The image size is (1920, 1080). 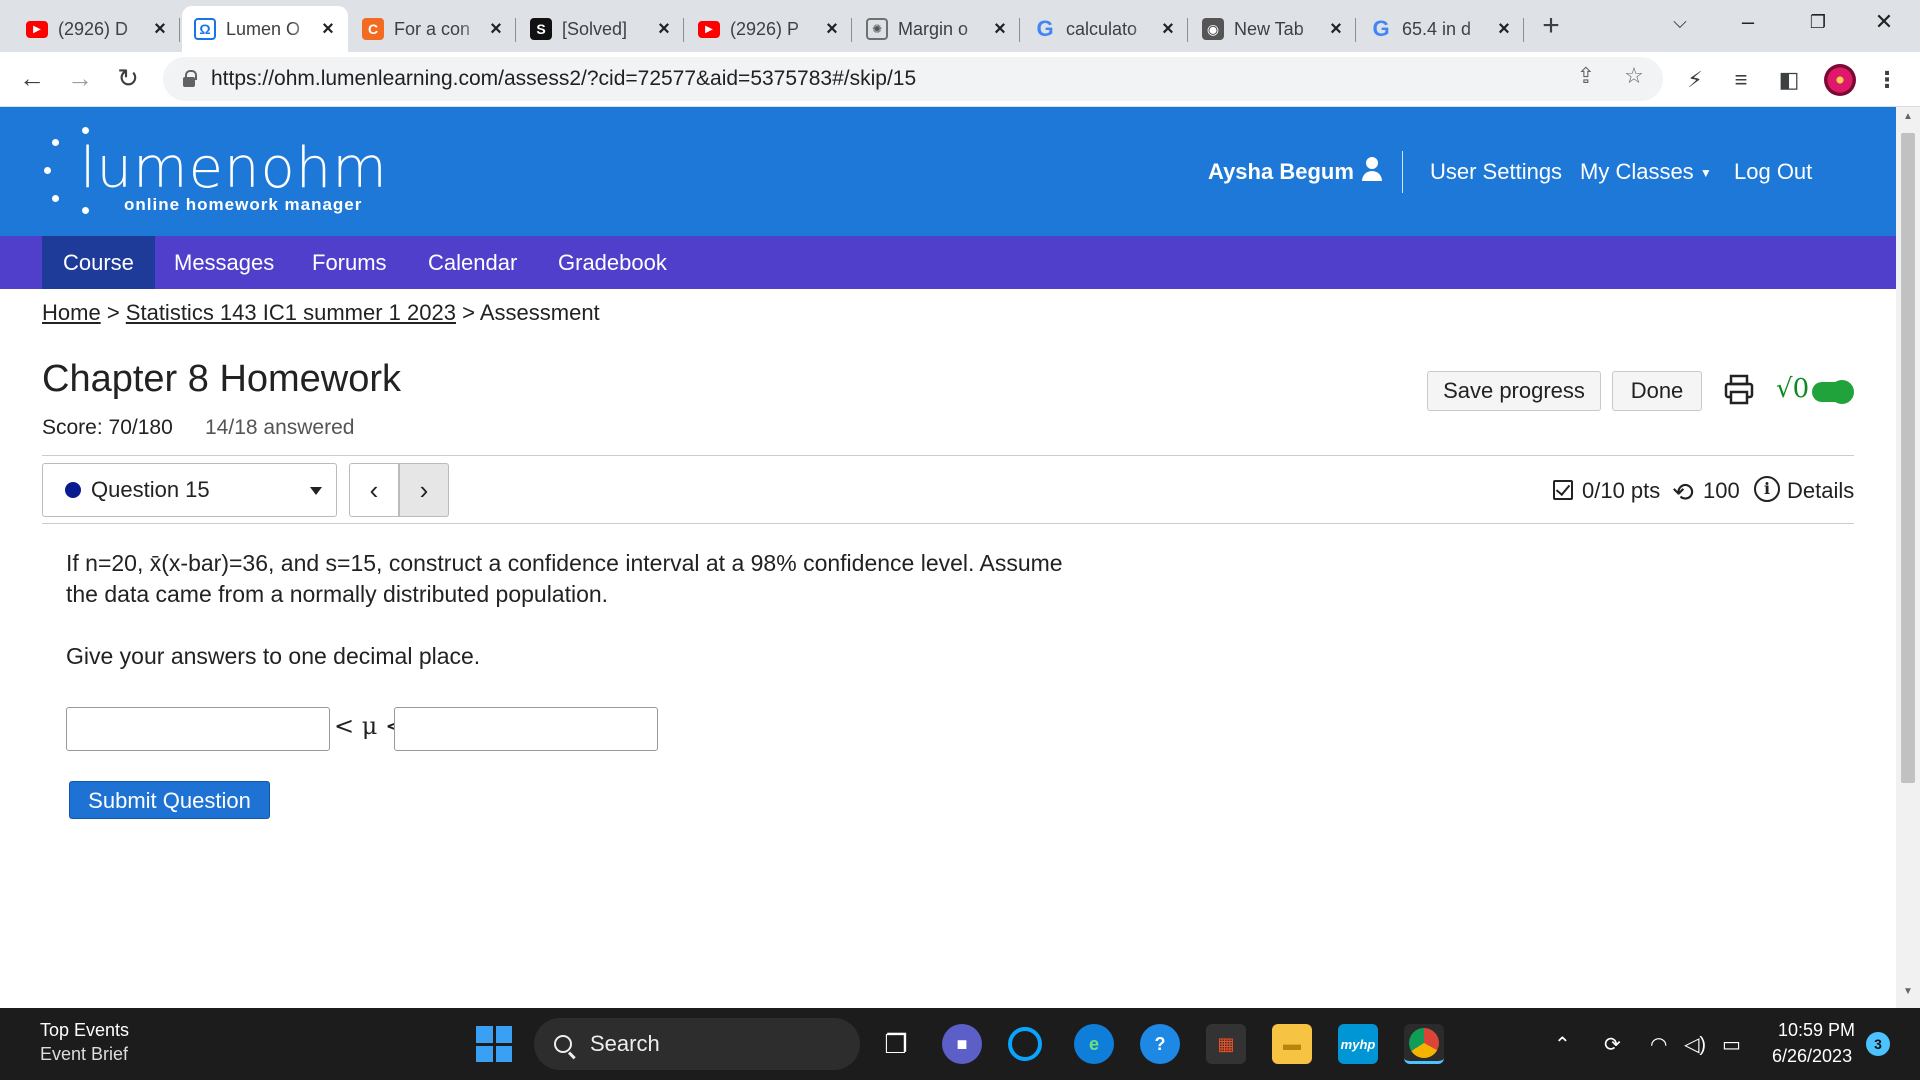 I want to click on taskbar-time: 10:59 PM, so click(x=1816, y=1030).